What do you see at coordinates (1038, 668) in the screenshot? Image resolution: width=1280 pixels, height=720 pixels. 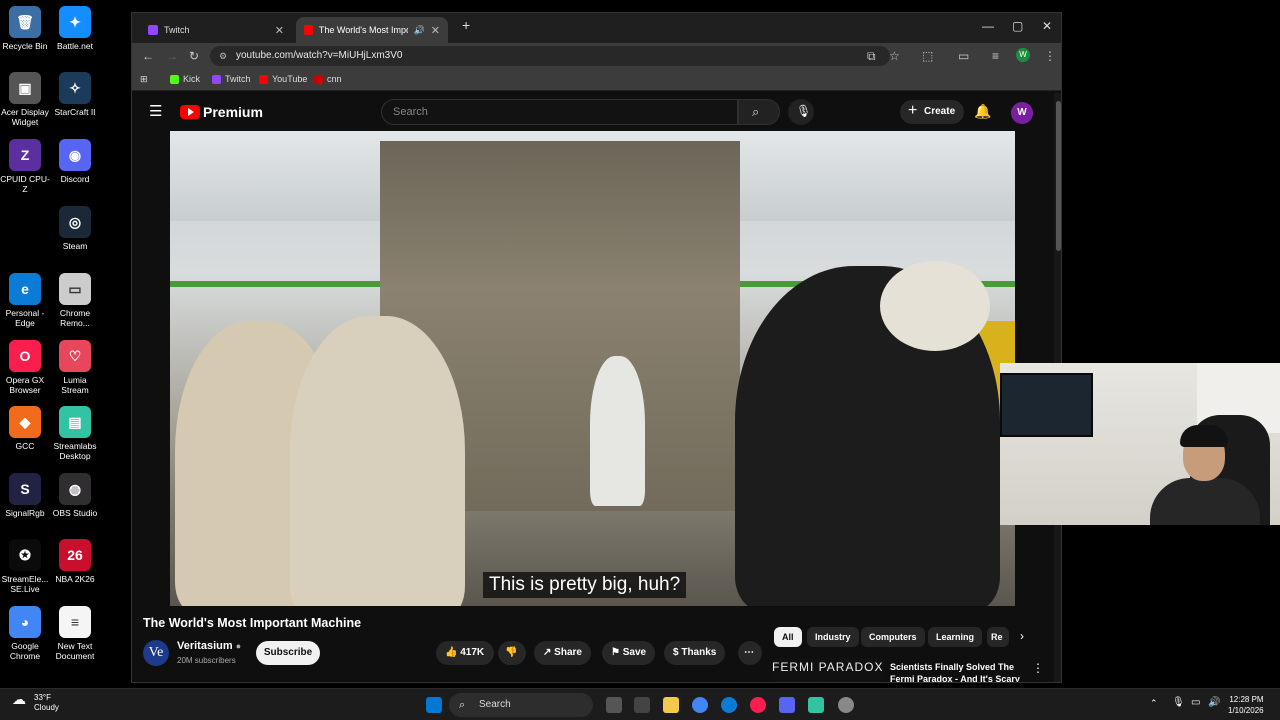 I see `recommended-more-icon: ⋮` at bounding box center [1038, 668].